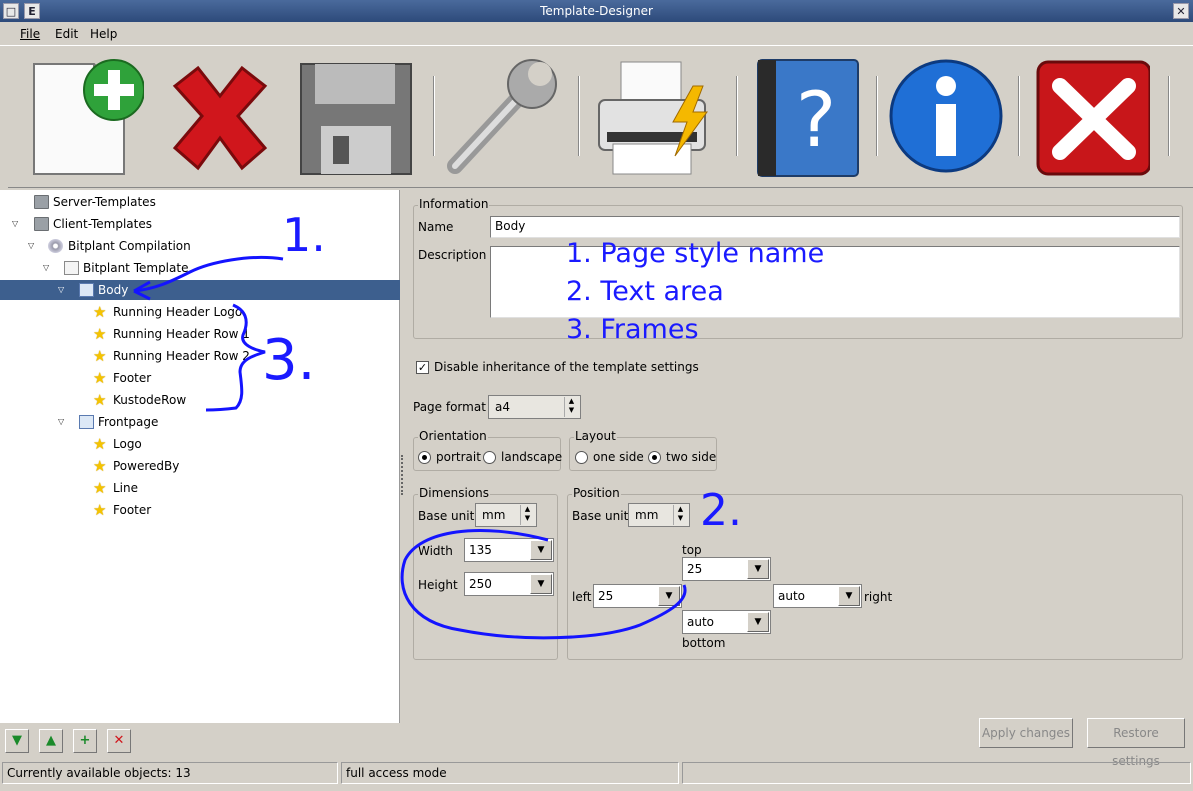  What do you see at coordinates (66, 34) in the screenshot?
I see `menu-edit: Edit` at bounding box center [66, 34].